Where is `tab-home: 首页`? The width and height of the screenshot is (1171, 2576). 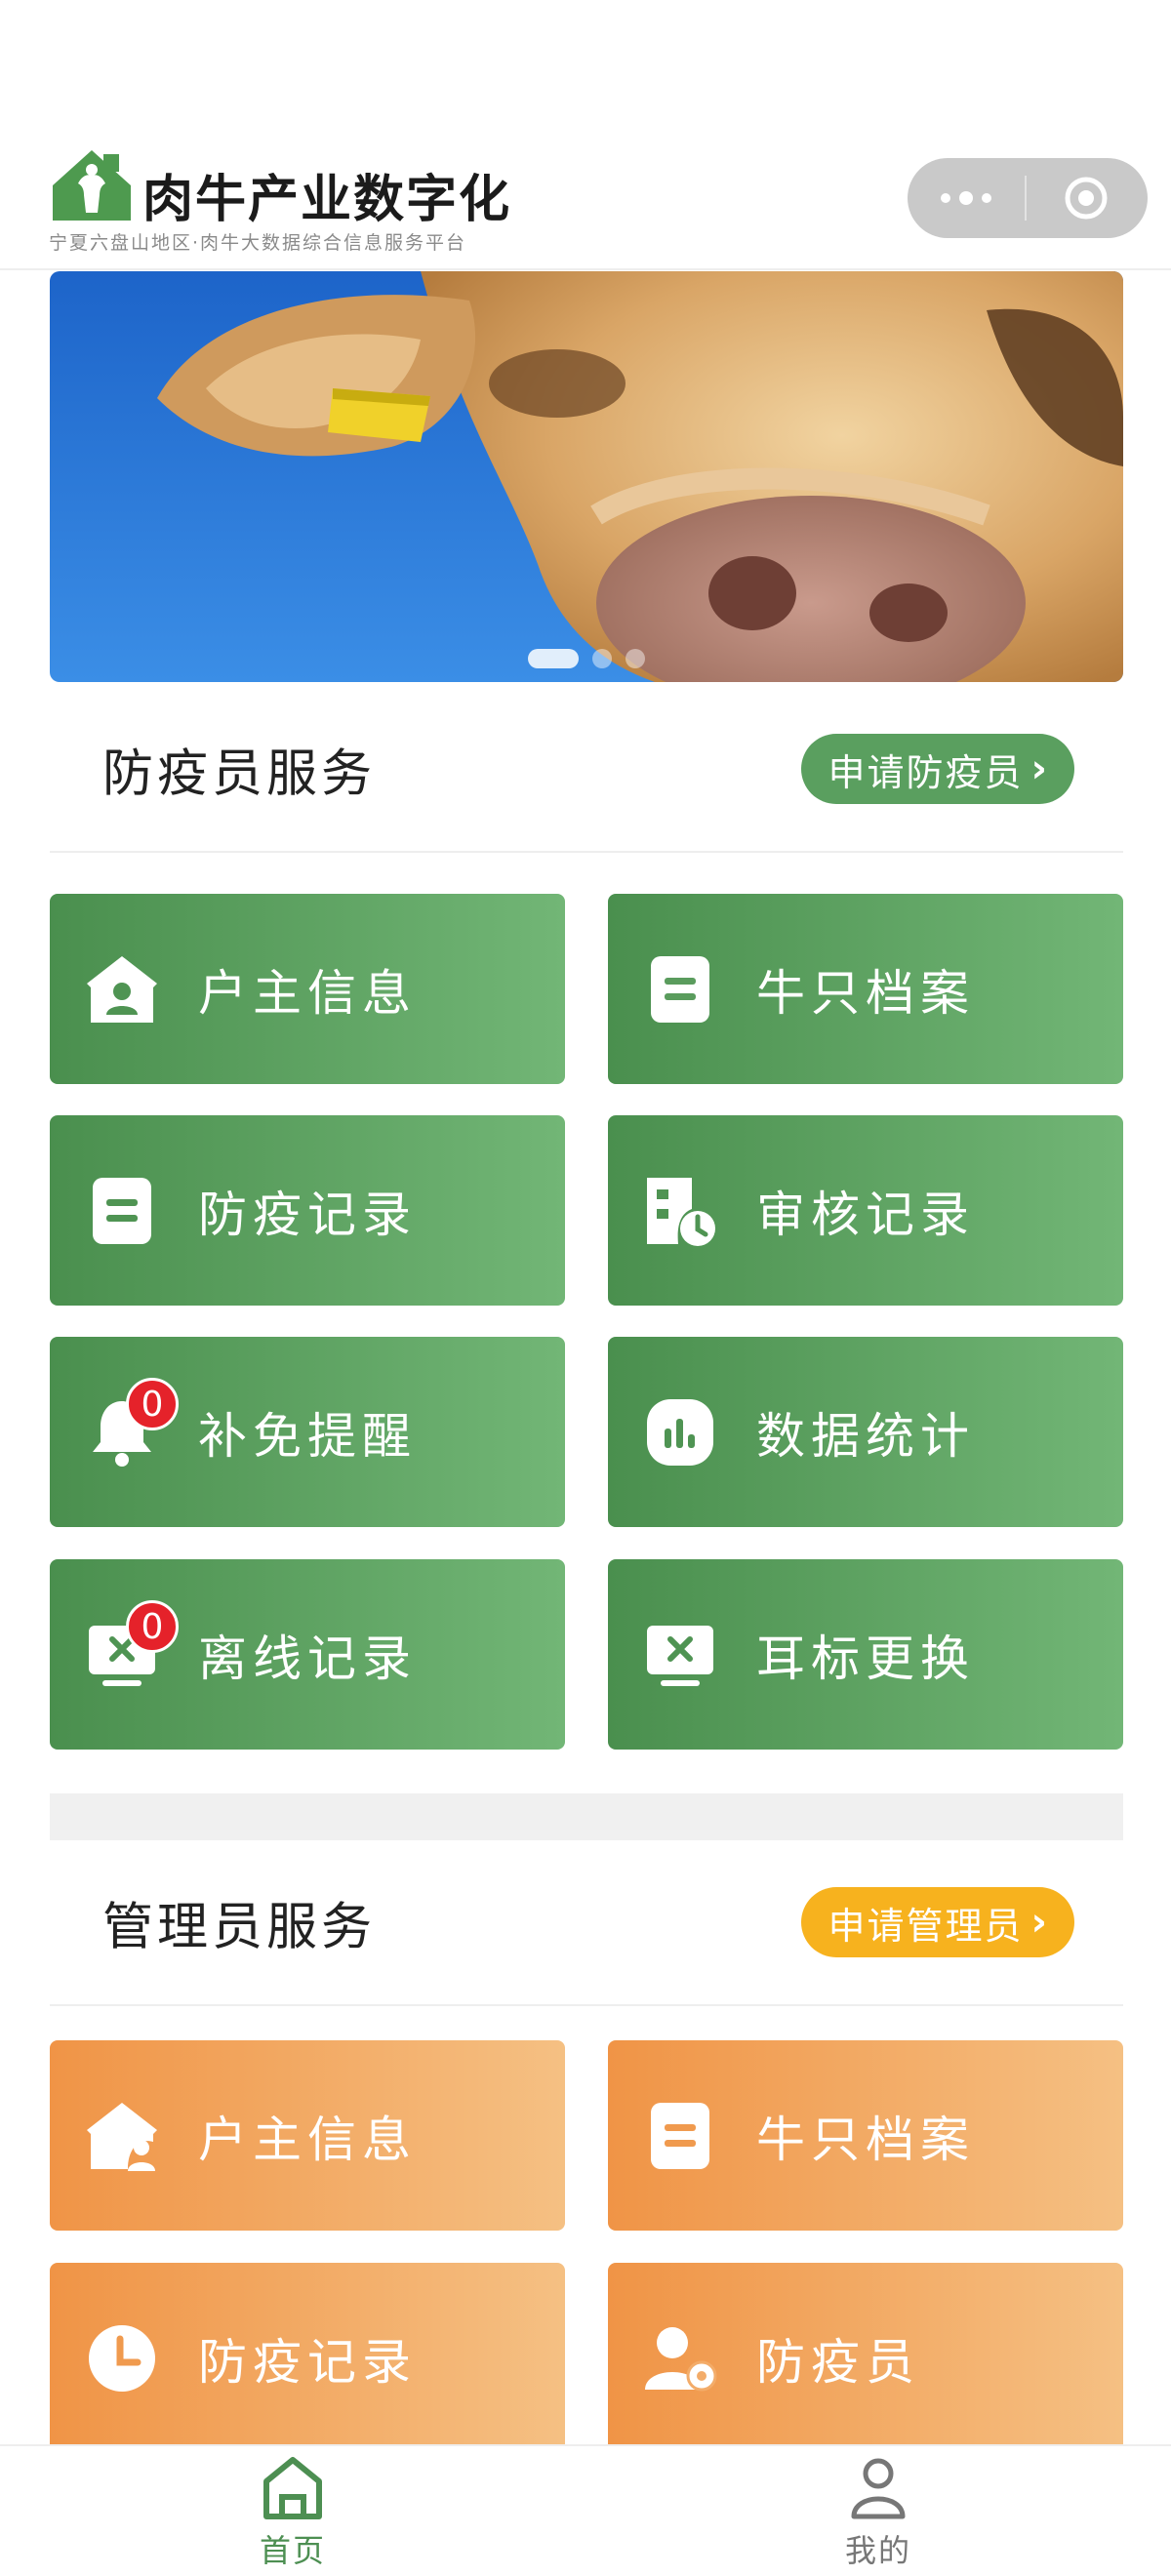 tab-home: 首页 is located at coordinates (293, 2511).